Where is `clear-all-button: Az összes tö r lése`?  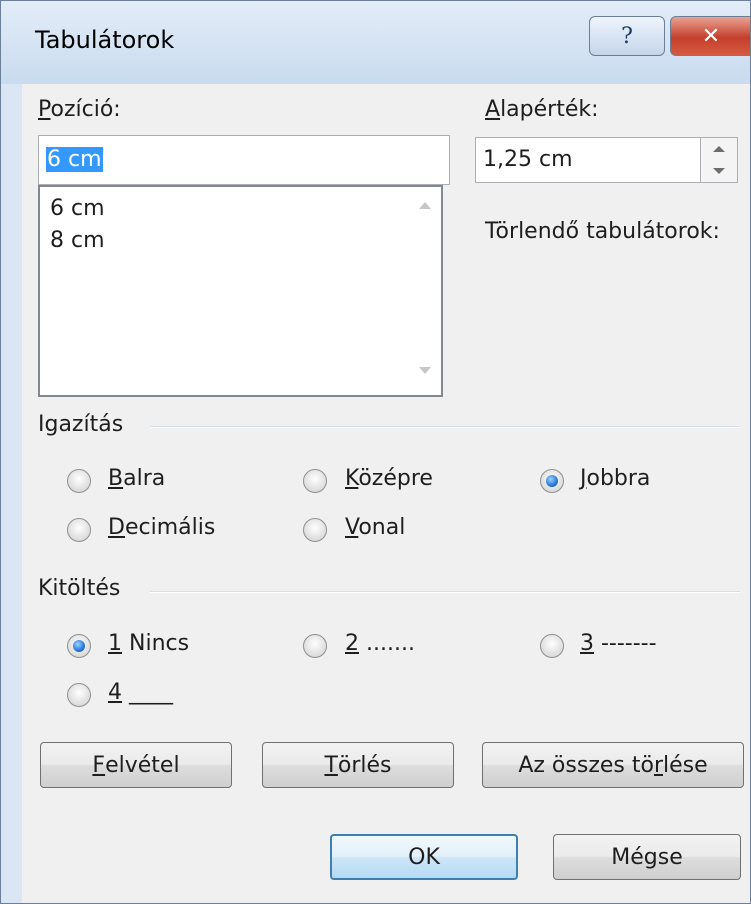 clear-all-button: Az összes tö r lése is located at coordinates (613, 765).